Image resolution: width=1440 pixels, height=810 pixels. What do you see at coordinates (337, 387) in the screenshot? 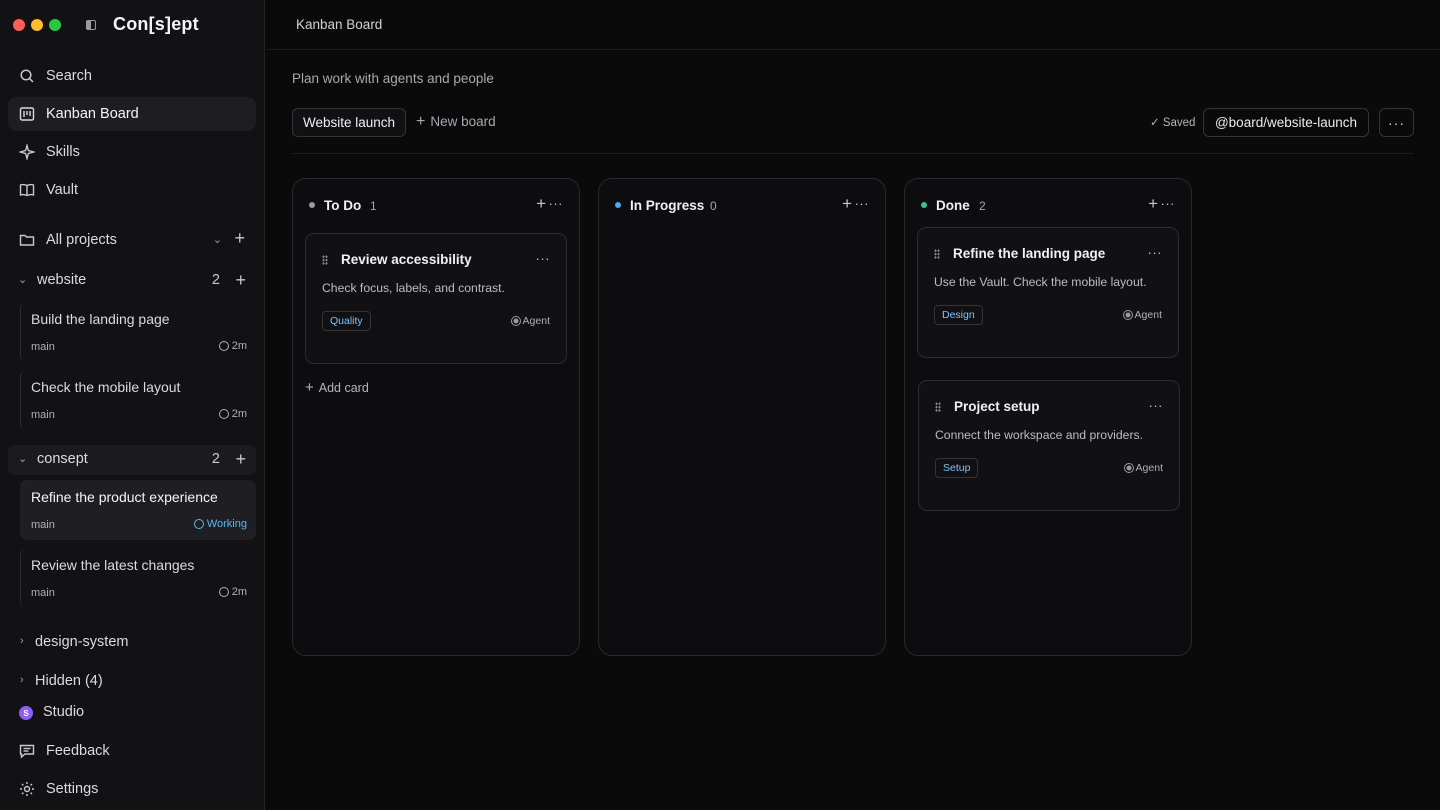
I see `add-card-button: + Add card` at bounding box center [337, 387].